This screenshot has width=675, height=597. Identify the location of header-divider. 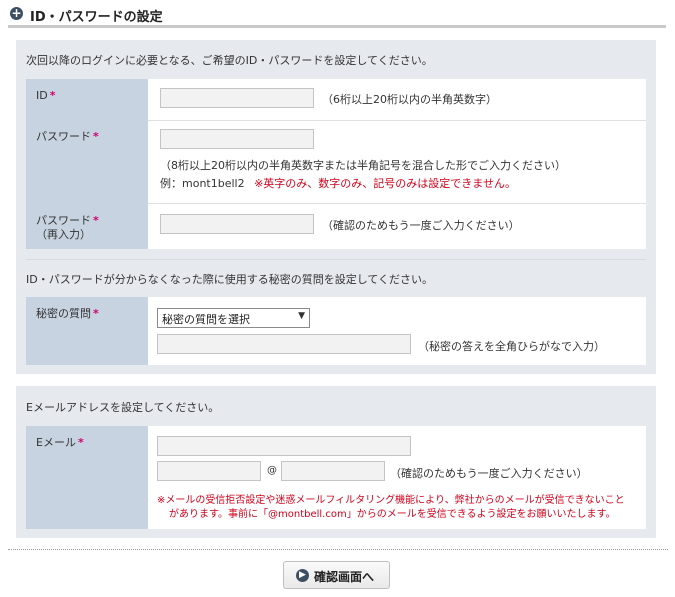
(337, 26).